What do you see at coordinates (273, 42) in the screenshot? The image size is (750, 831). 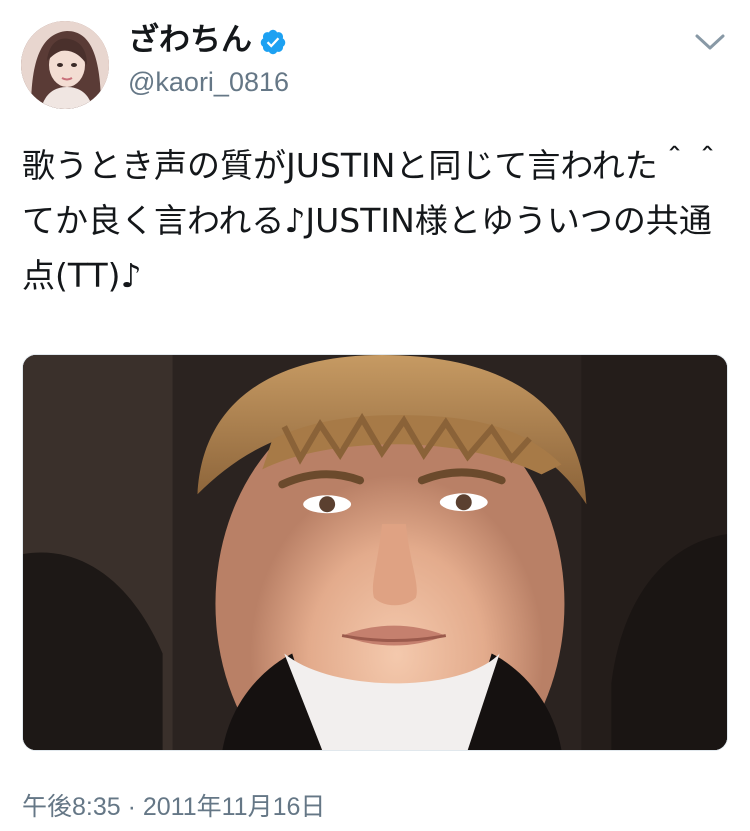 I see `verified-badge-icon` at bounding box center [273, 42].